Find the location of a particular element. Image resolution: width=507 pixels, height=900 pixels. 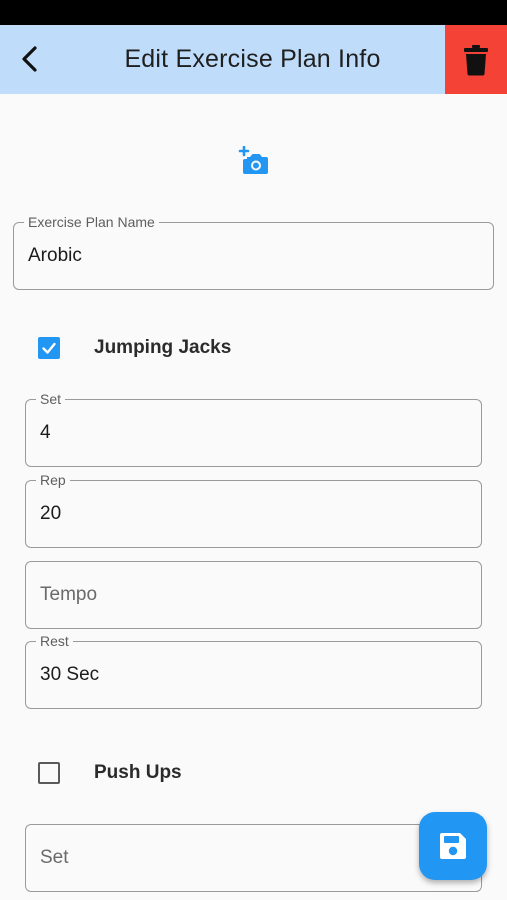

save-button is located at coordinates (453, 846).